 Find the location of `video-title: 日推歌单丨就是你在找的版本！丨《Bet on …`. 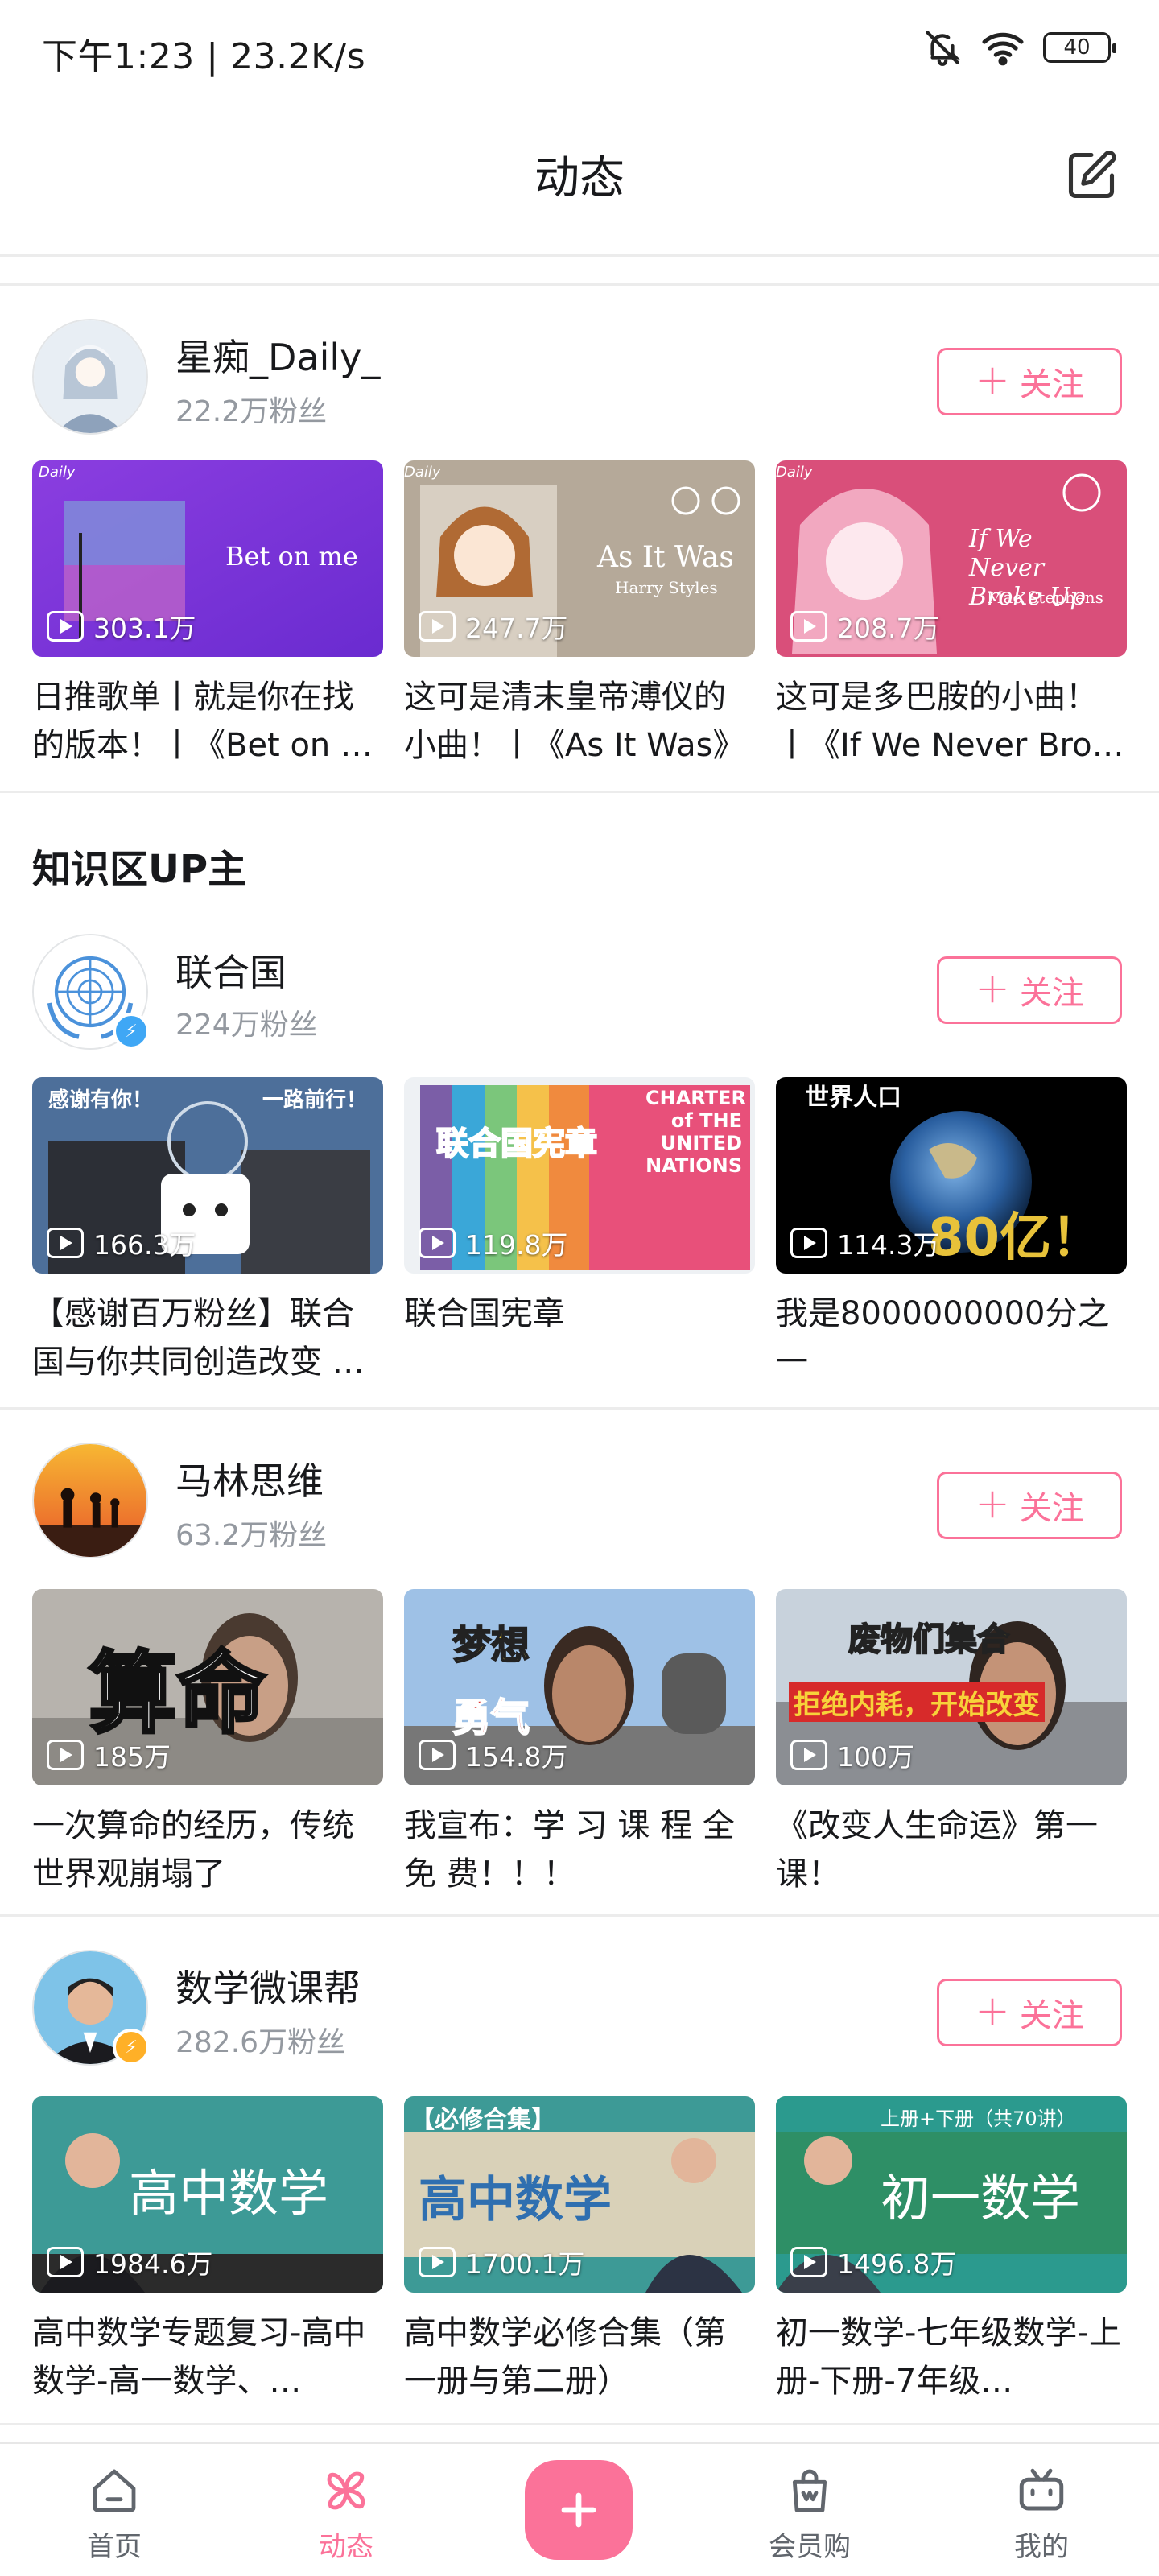

video-title: 日推歌单丨就是你在找的版本！丨《Bet on … is located at coordinates (207, 721).